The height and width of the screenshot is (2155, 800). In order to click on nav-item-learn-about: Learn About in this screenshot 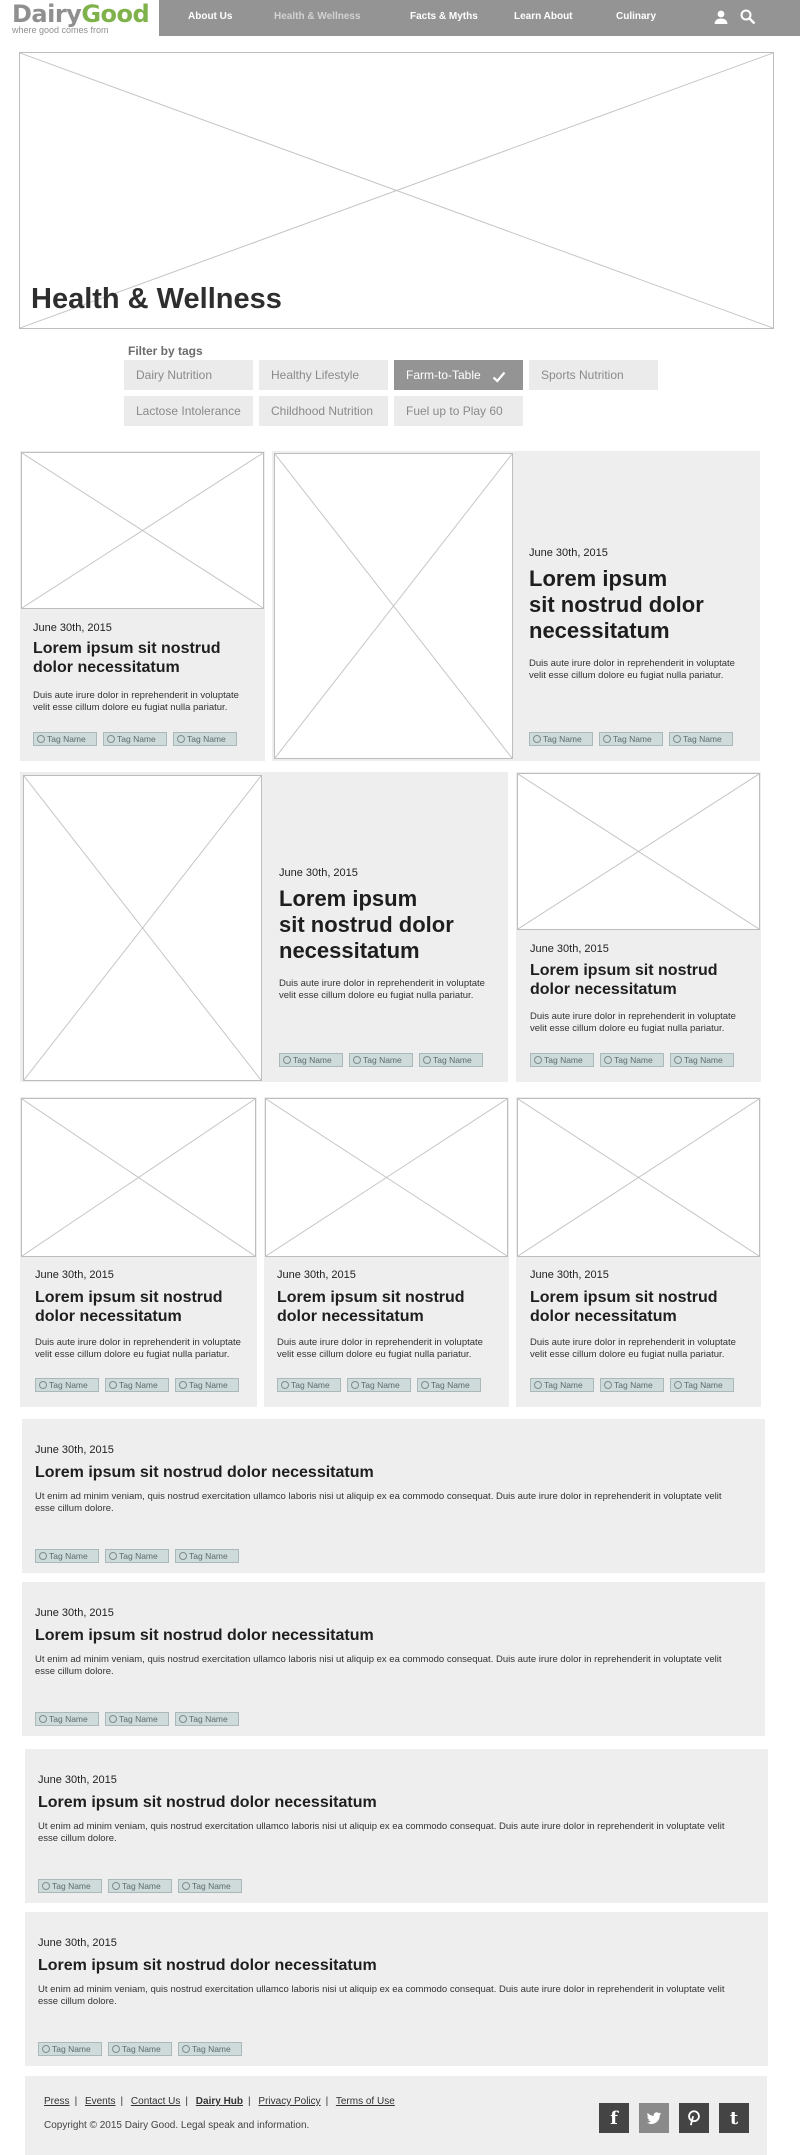, I will do `click(543, 16)`.